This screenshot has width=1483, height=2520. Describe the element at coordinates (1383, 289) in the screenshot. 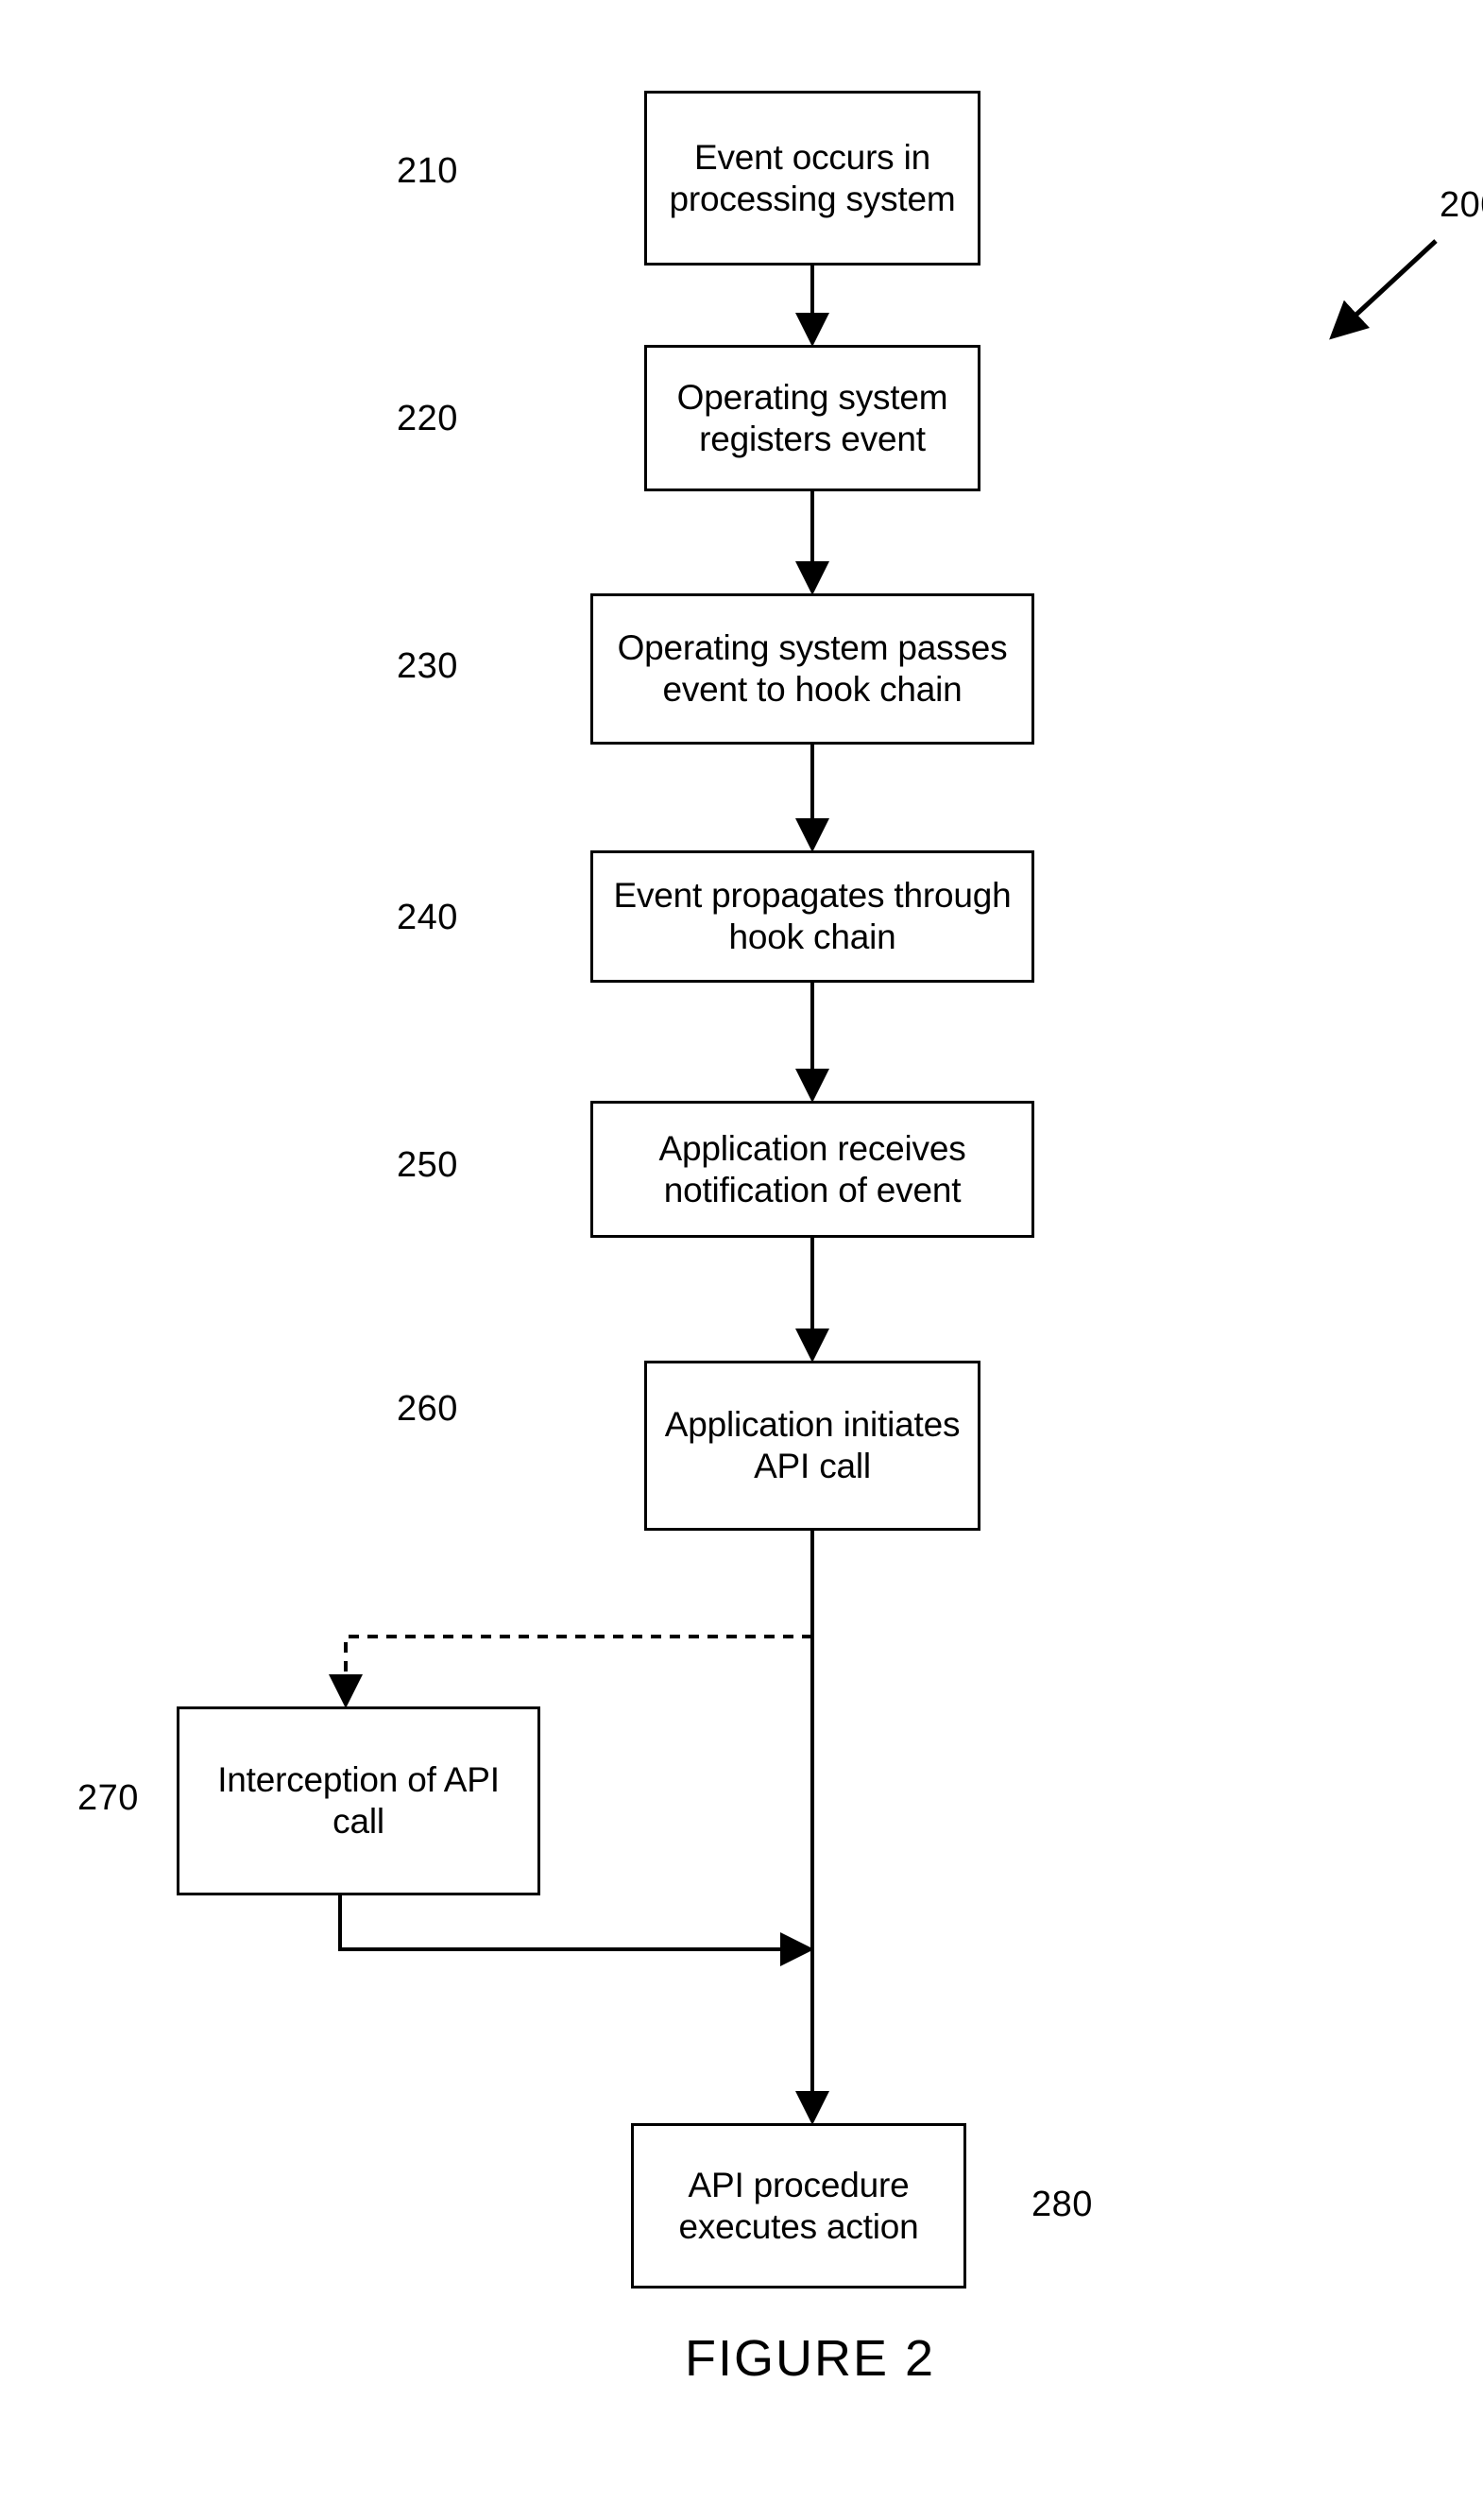

I see `overall-ref-pointer` at that location.